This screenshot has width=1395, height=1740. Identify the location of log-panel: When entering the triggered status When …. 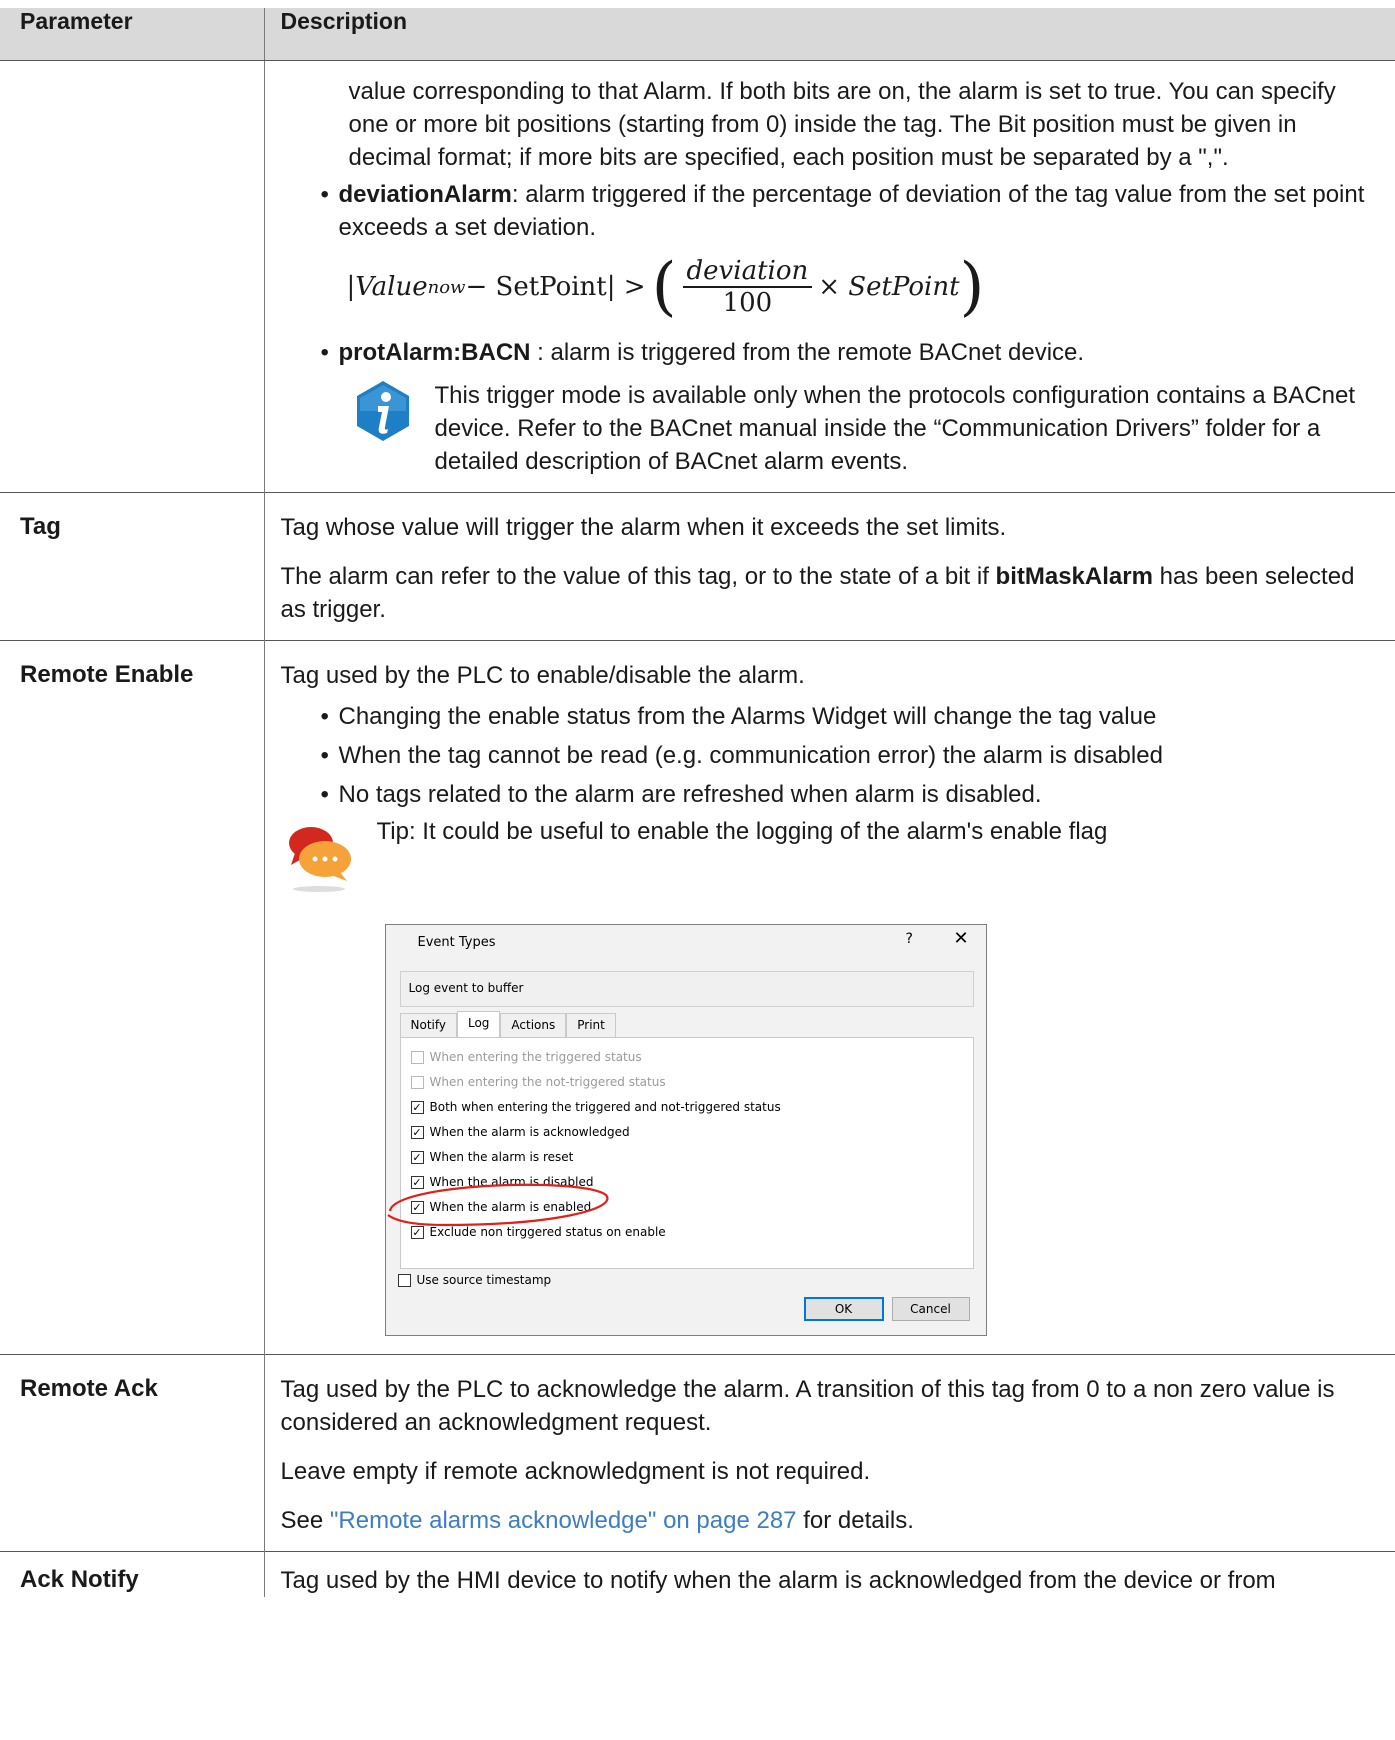
(686, 1153).